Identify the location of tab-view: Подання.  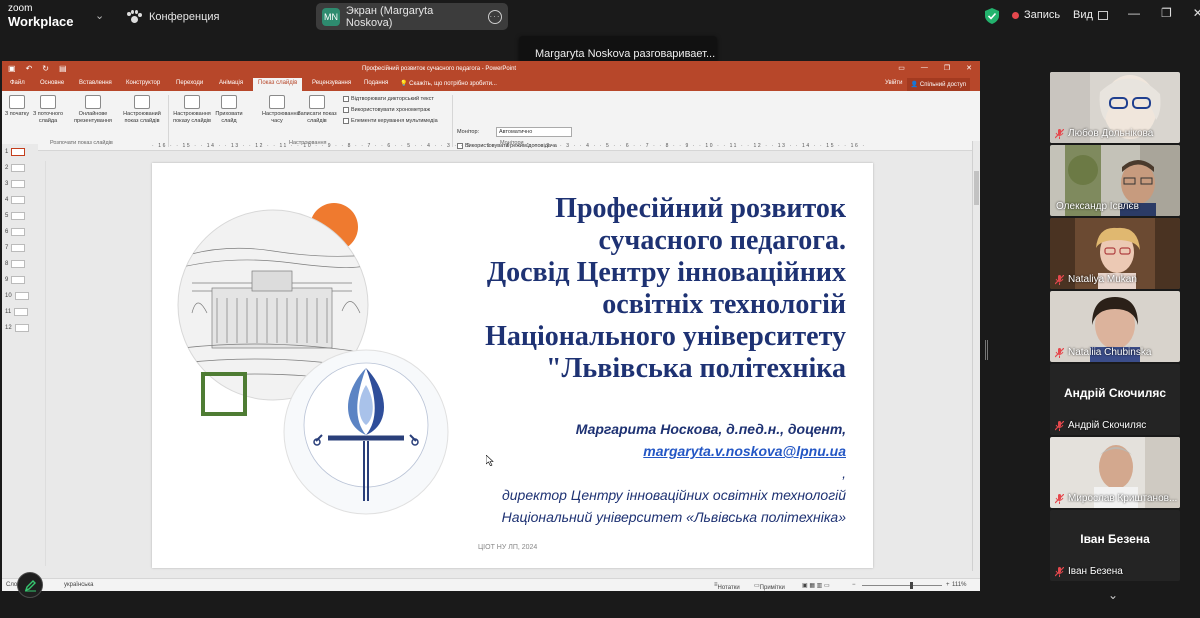
(376, 83).